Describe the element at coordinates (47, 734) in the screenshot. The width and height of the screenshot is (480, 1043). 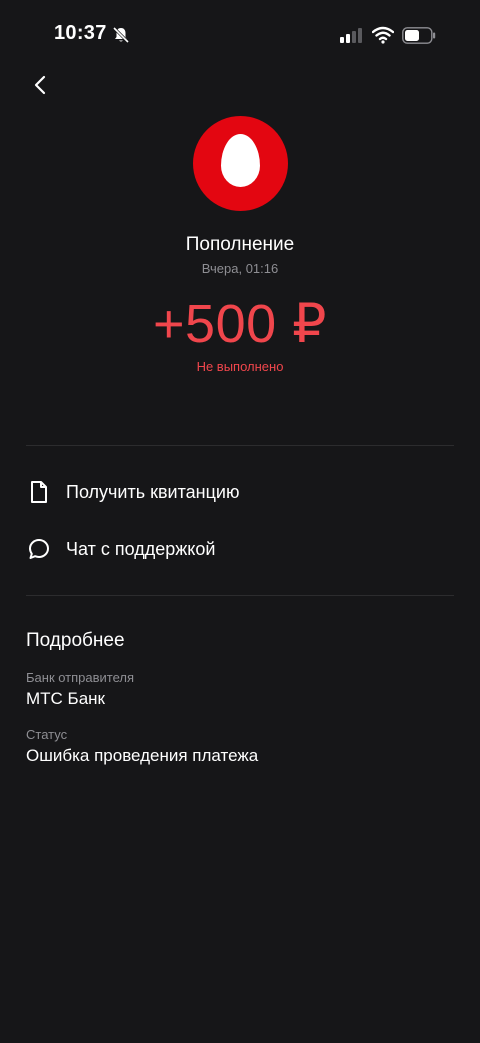
I see `status-field-label: Статус` at that location.